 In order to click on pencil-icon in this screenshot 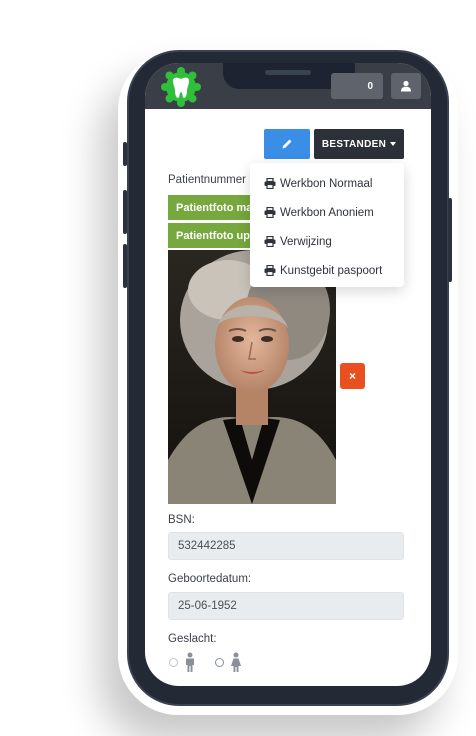, I will do `click(287, 144)`.